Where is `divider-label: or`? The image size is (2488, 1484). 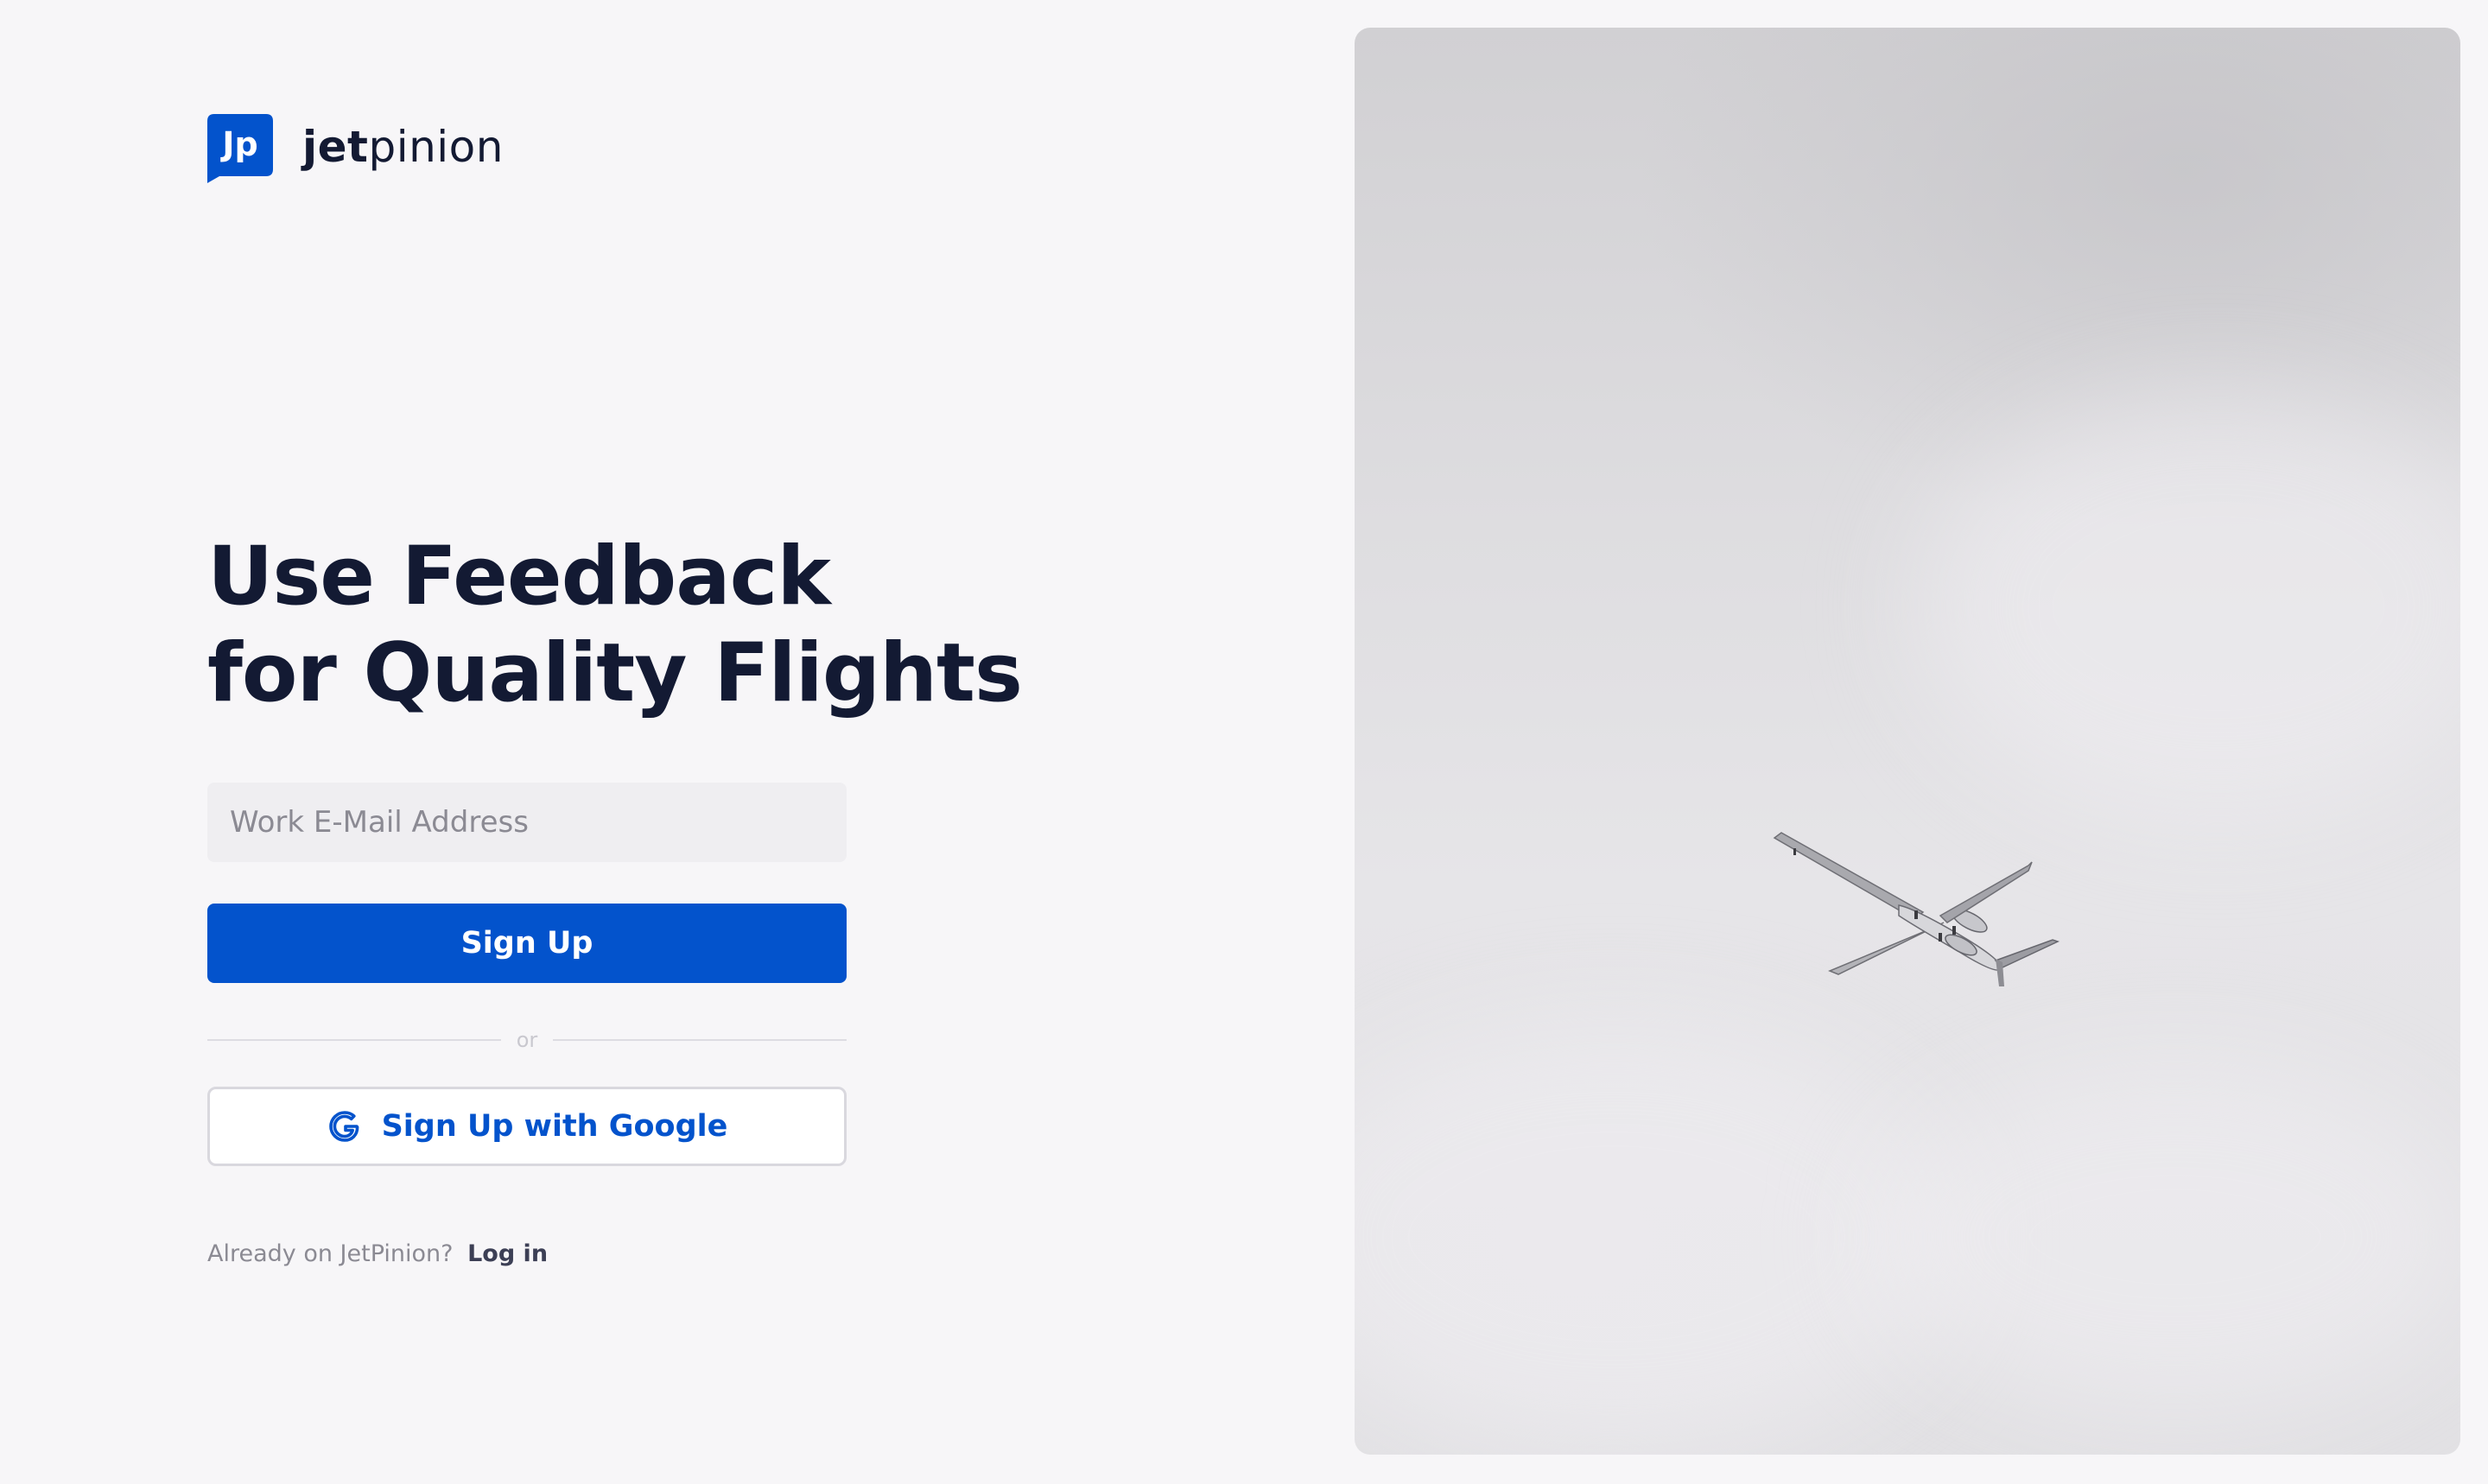
divider-label: or is located at coordinates (527, 1040).